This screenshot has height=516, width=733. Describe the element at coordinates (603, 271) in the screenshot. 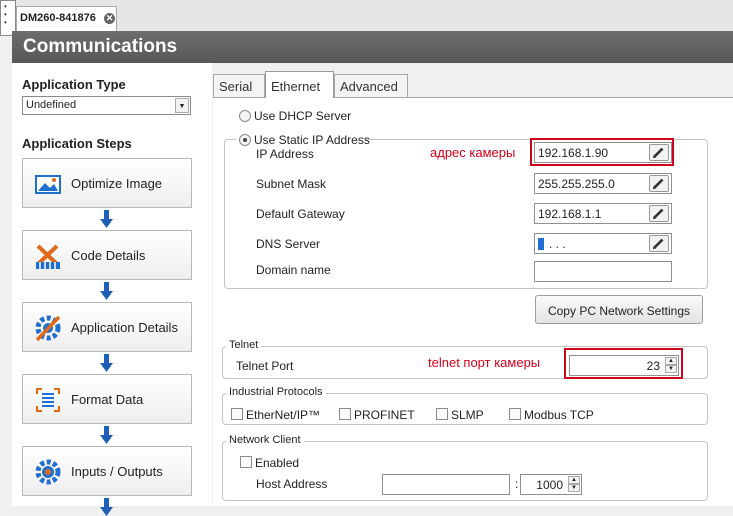

I see `domain-name-field` at that location.